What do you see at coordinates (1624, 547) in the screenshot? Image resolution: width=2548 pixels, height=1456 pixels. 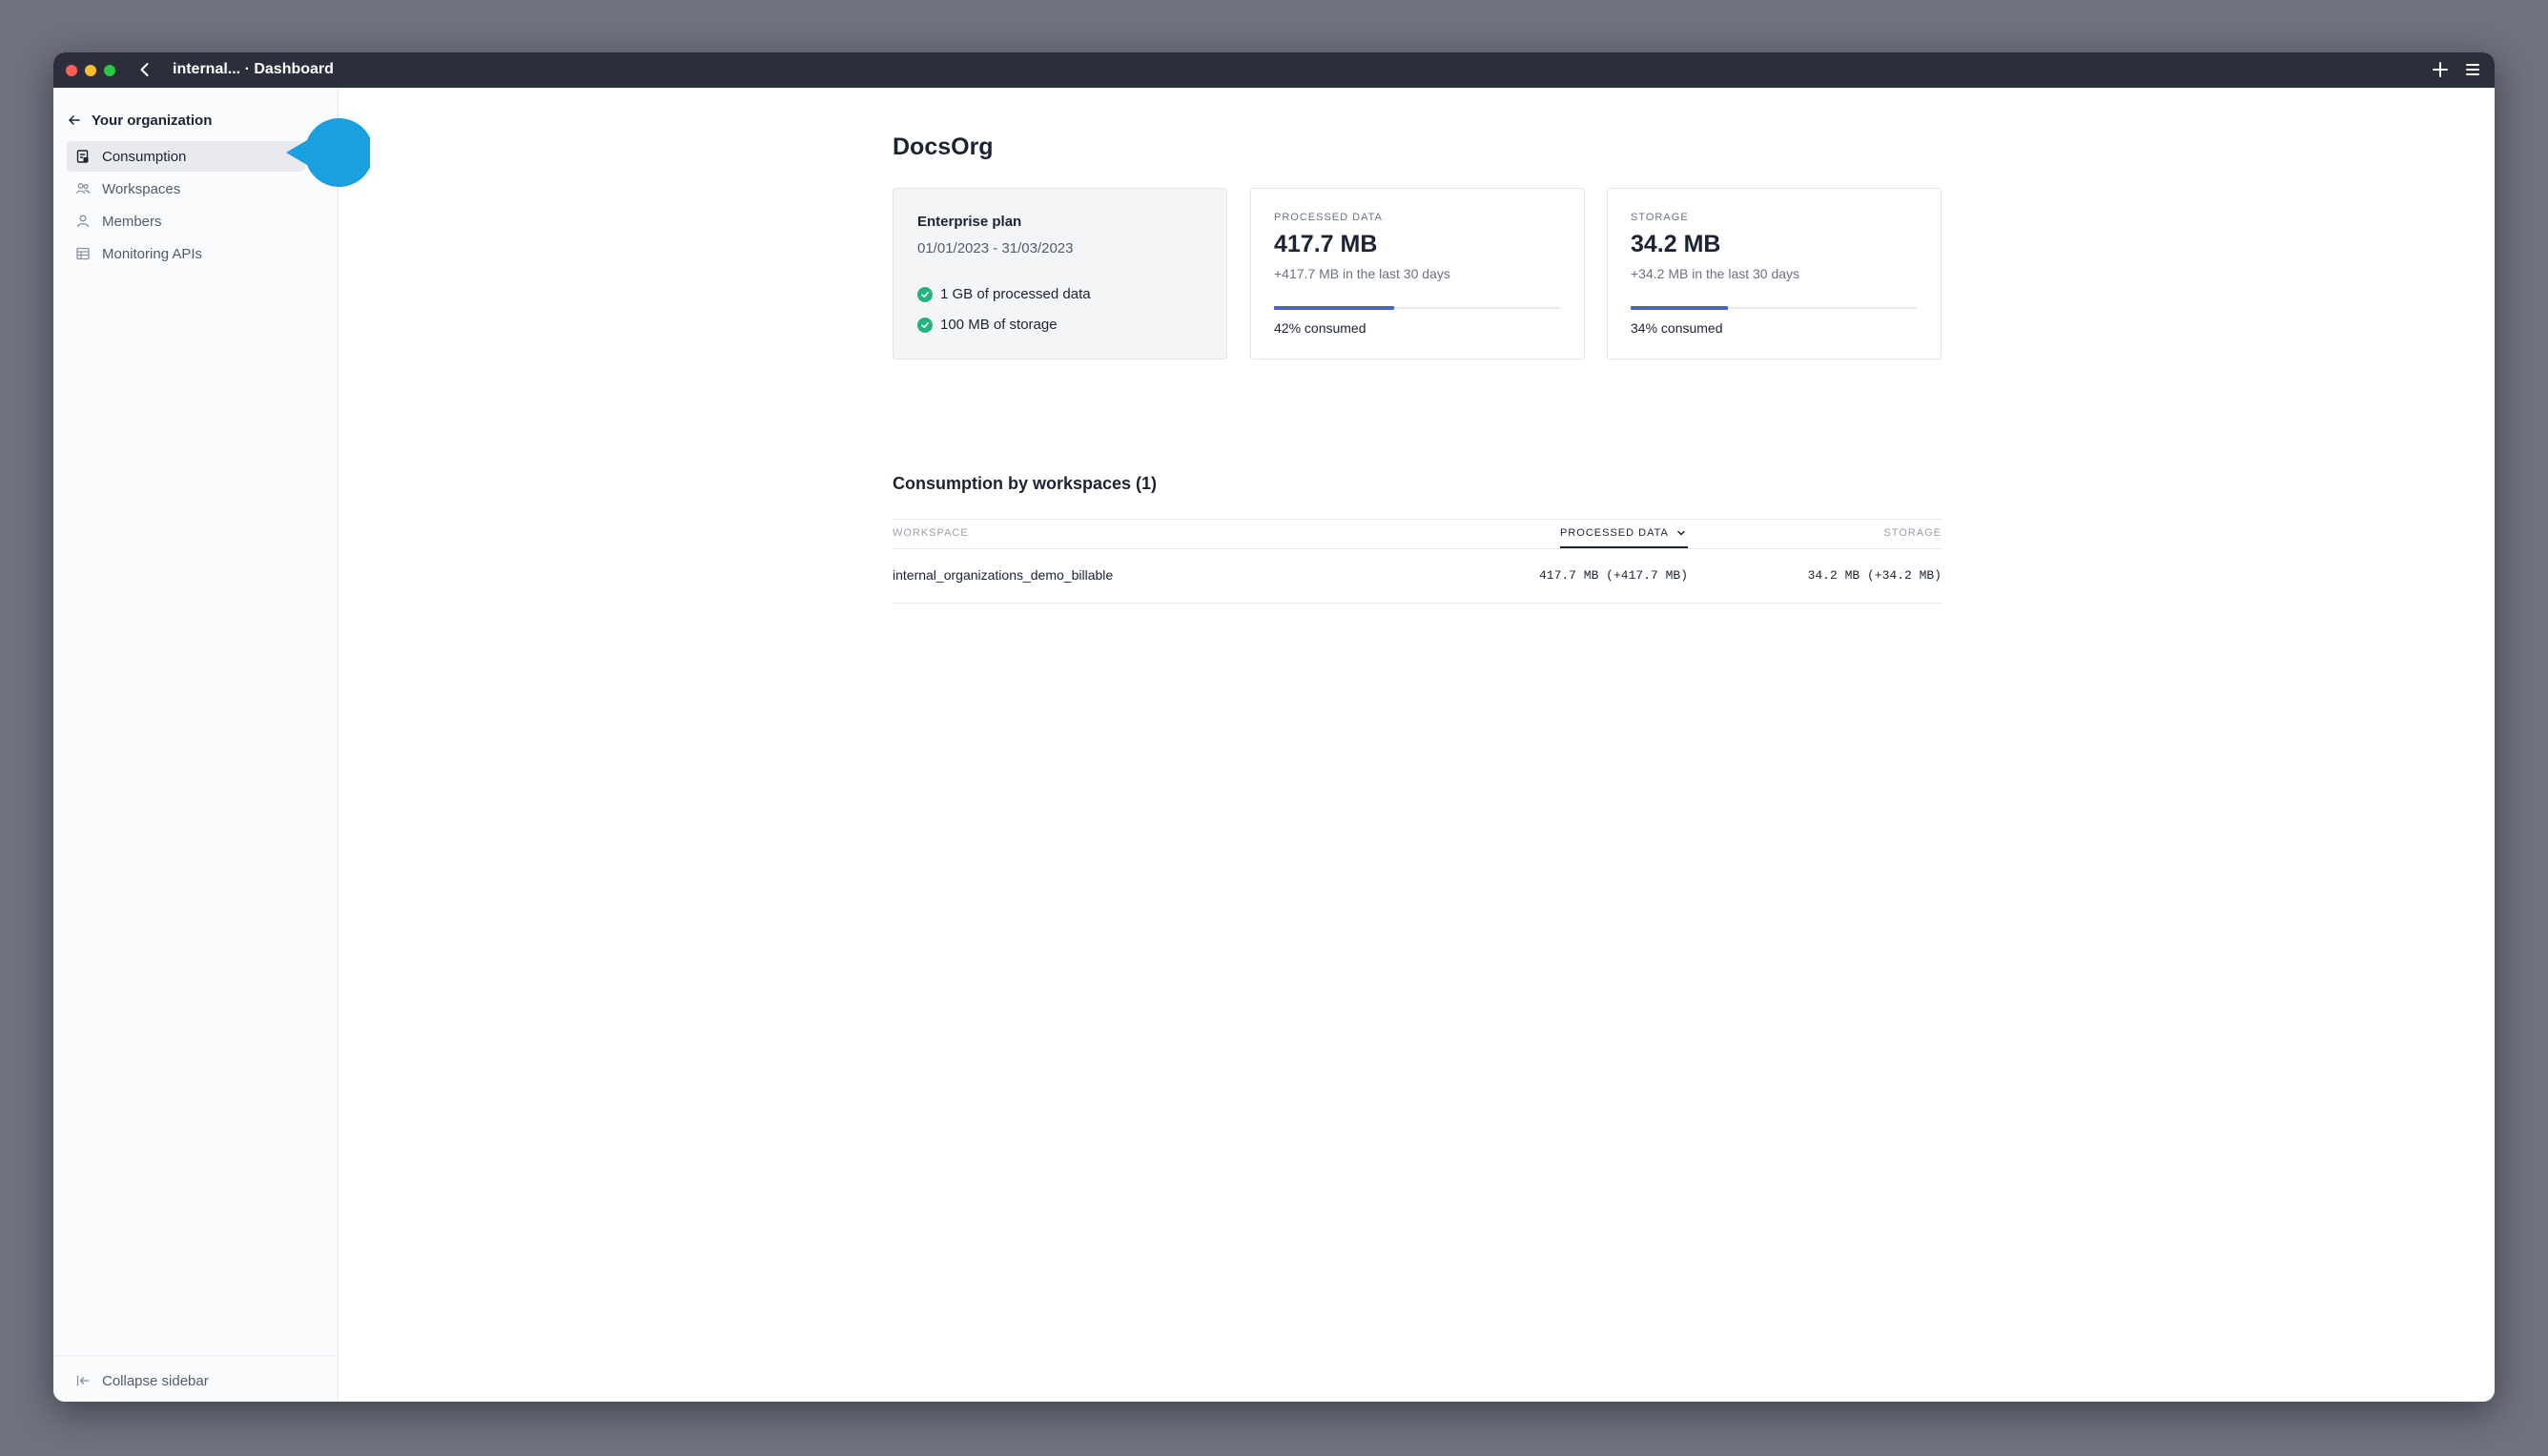 I see `sort-indicator` at bounding box center [1624, 547].